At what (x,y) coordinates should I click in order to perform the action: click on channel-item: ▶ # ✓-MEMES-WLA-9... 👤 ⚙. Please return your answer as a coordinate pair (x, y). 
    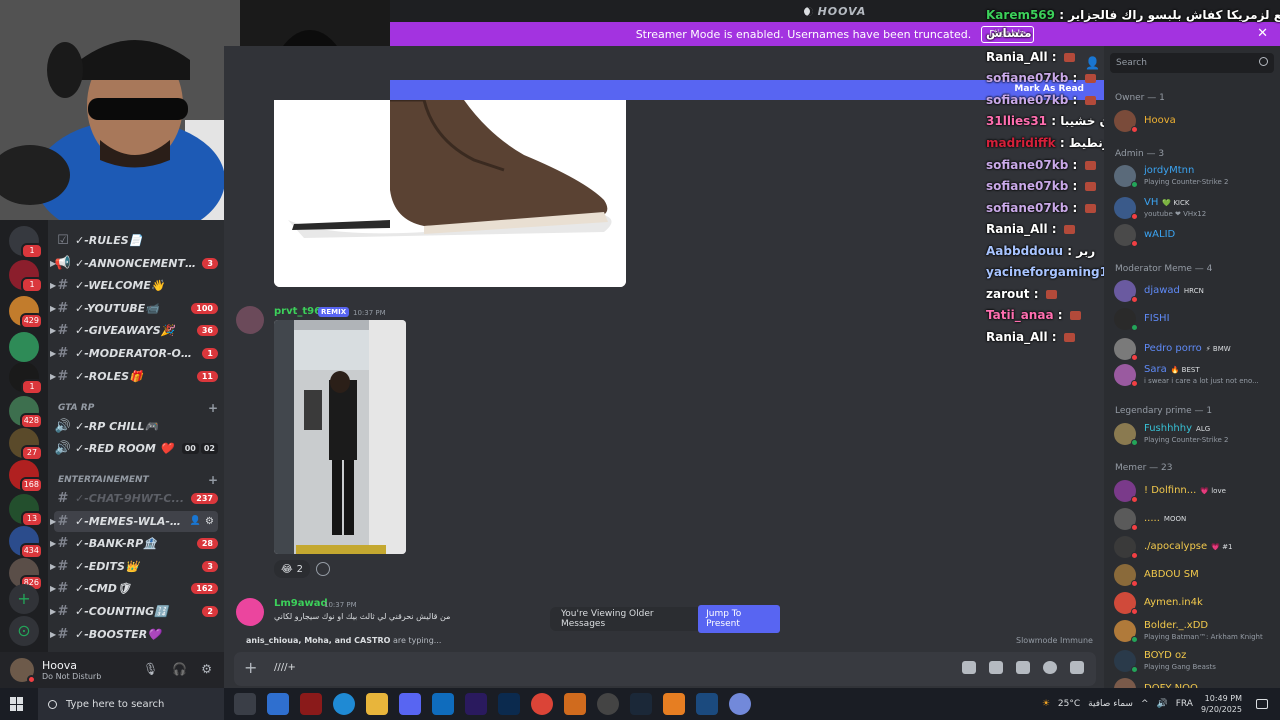
    Looking at the image, I should click on (134, 521).